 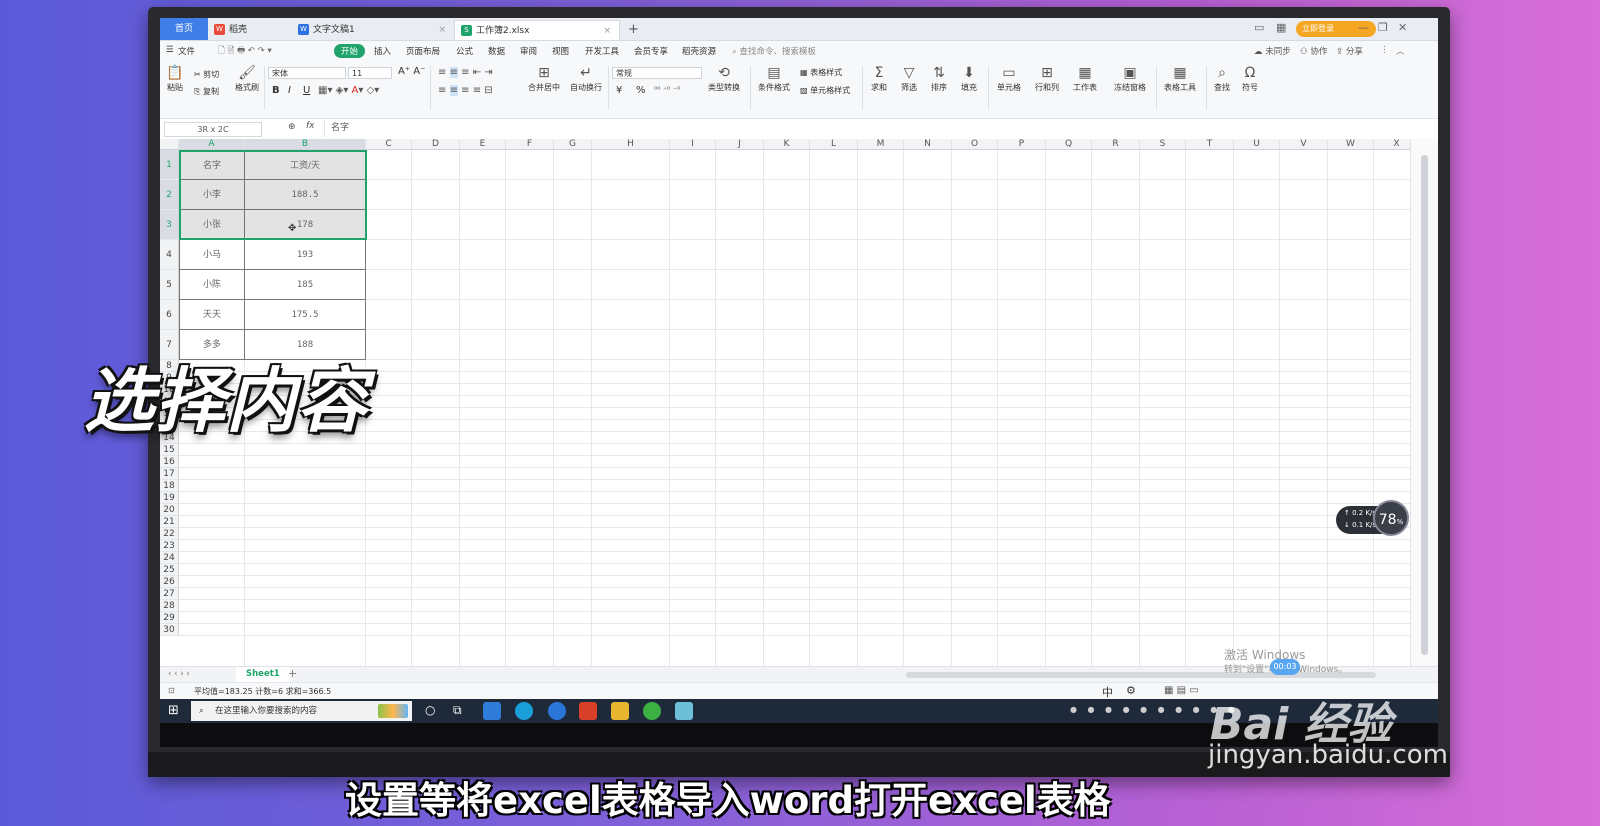 What do you see at coordinates (1257, 144) in the screenshot?
I see `column-header-u: U` at bounding box center [1257, 144].